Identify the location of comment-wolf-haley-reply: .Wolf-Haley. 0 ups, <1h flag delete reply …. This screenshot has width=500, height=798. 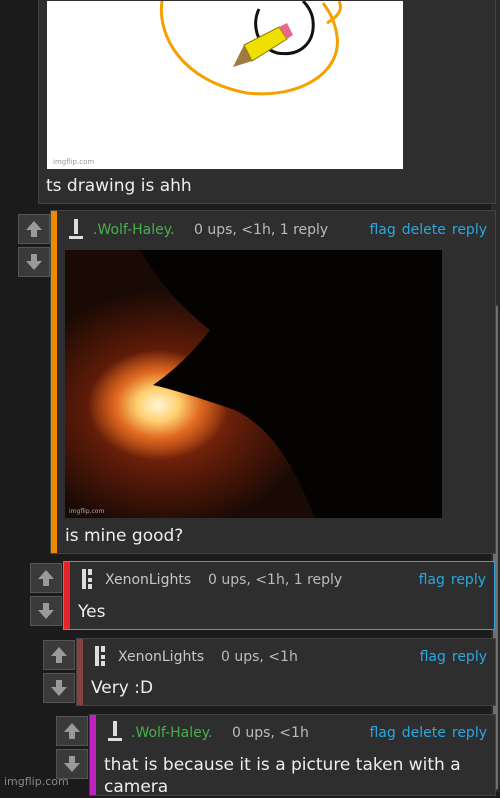
(292, 755).